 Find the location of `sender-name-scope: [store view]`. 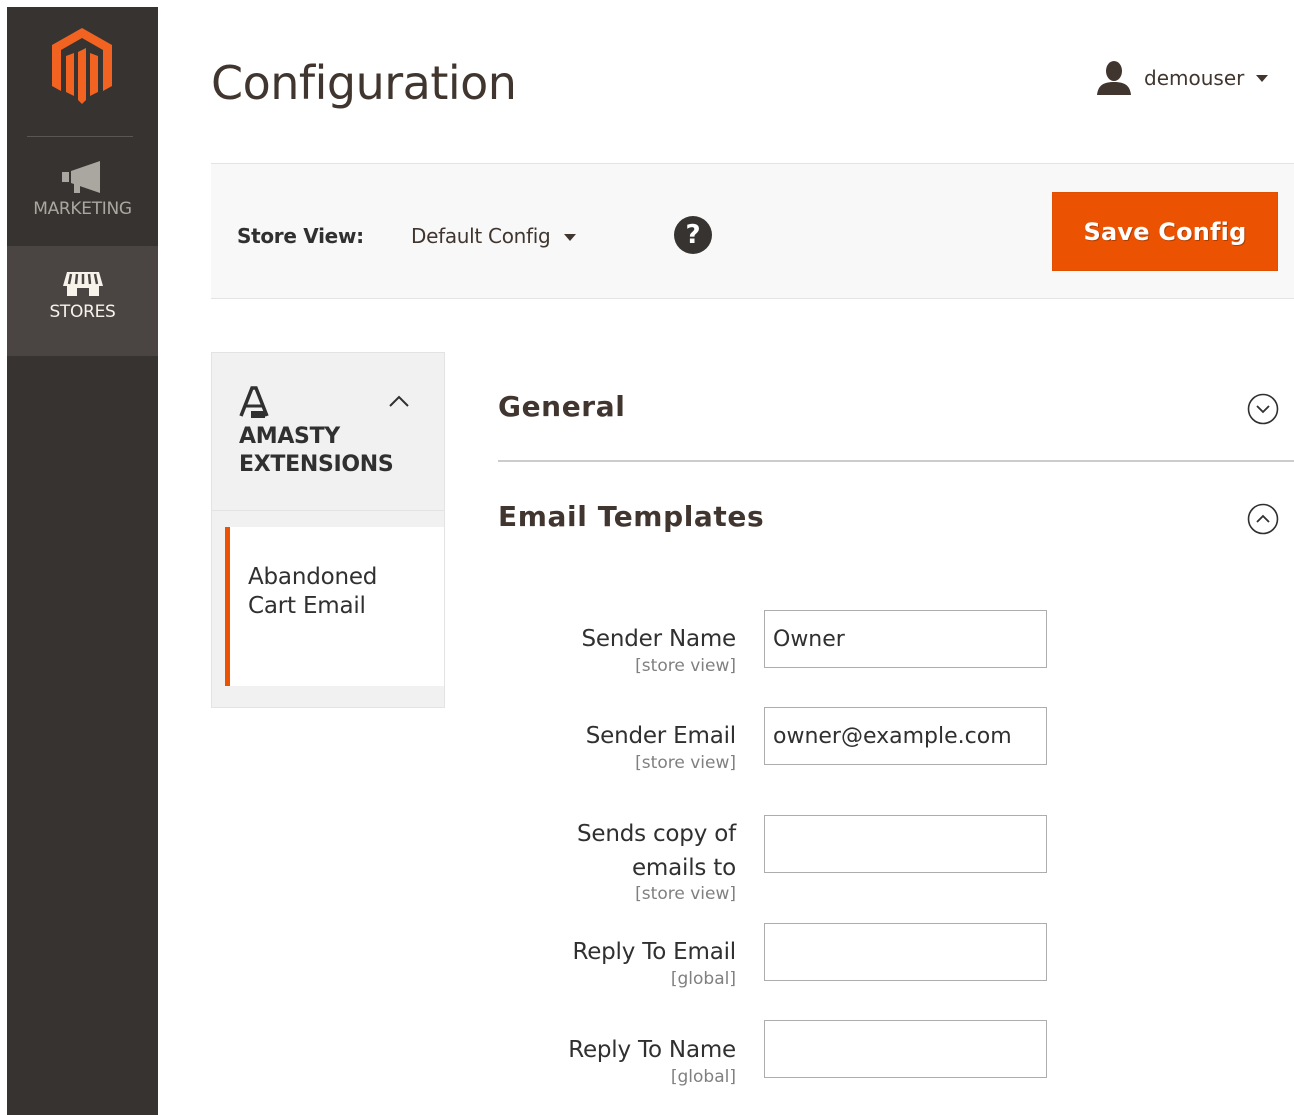

sender-name-scope: [store view] is located at coordinates (685, 666).